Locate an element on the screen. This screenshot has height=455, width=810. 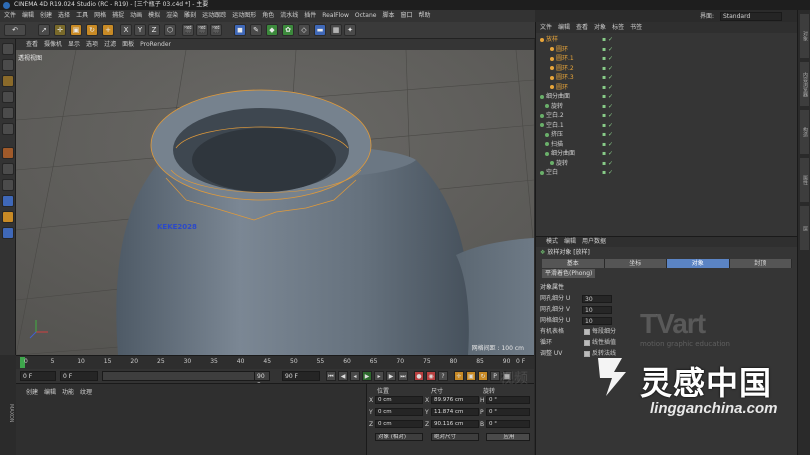
side-tab: 对象 is located at coordinates (804, 36).